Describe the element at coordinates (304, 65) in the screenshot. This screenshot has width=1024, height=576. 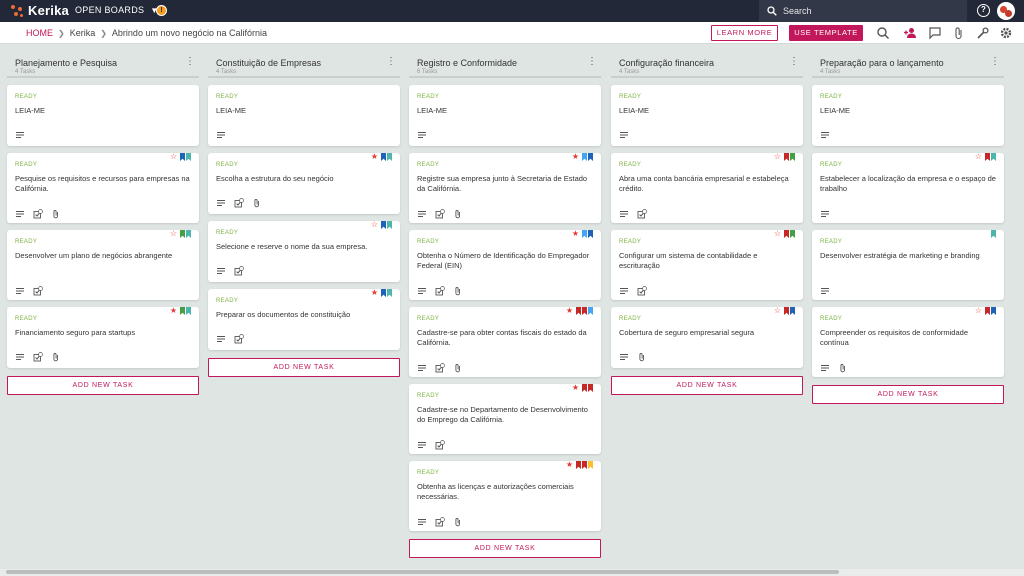
I see `column-header: Constituição de Empresas 4 Tasks ⋮` at that location.